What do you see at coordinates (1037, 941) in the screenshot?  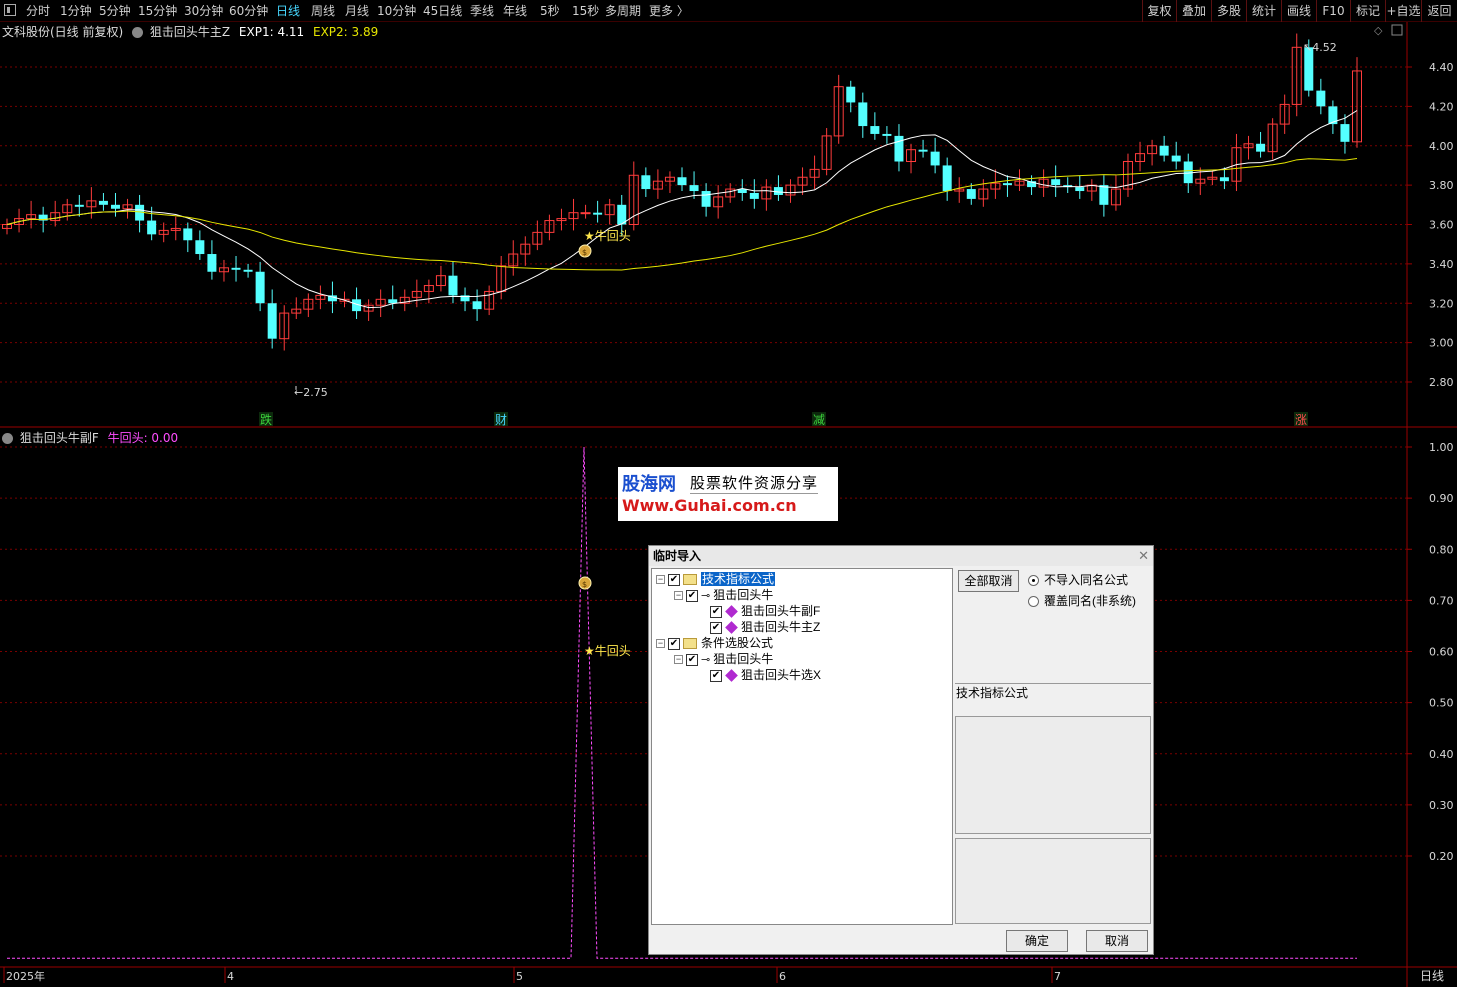 I see `ok-button: 确定` at bounding box center [1037, 941].